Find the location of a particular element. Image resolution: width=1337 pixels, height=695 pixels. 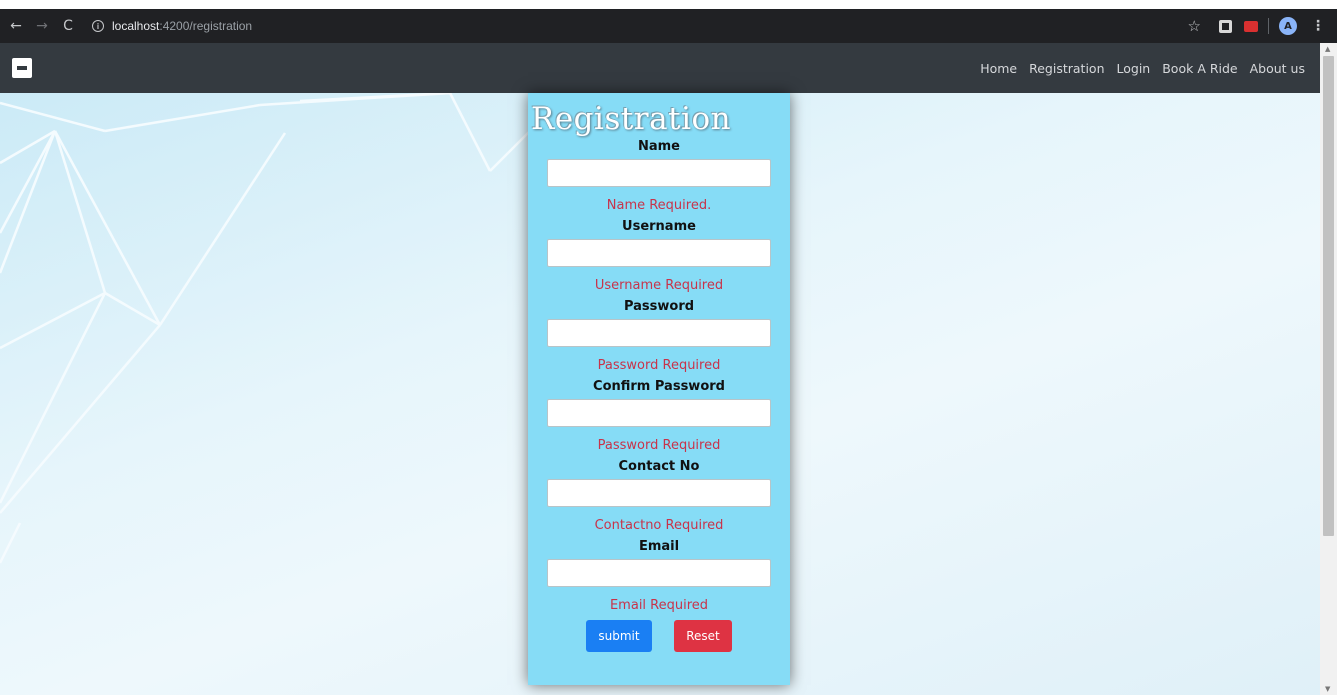

username-input is located at coordinates (659, 253).